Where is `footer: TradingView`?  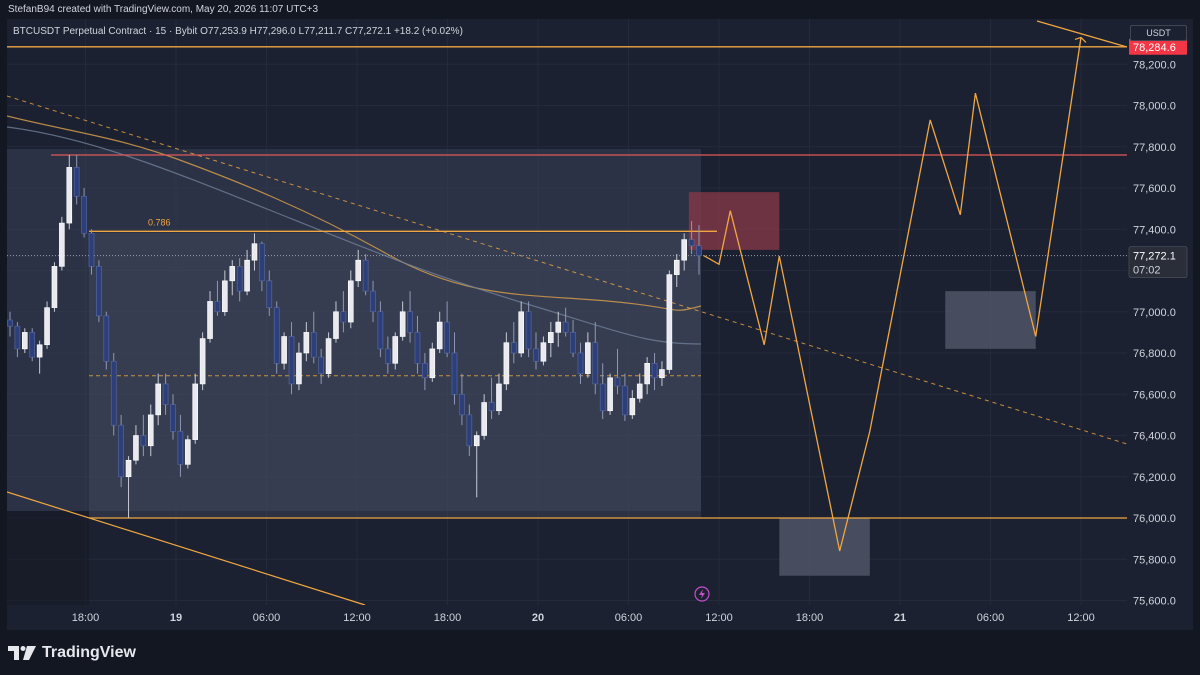
footer: TradingView is located at coordinates (600, 653).